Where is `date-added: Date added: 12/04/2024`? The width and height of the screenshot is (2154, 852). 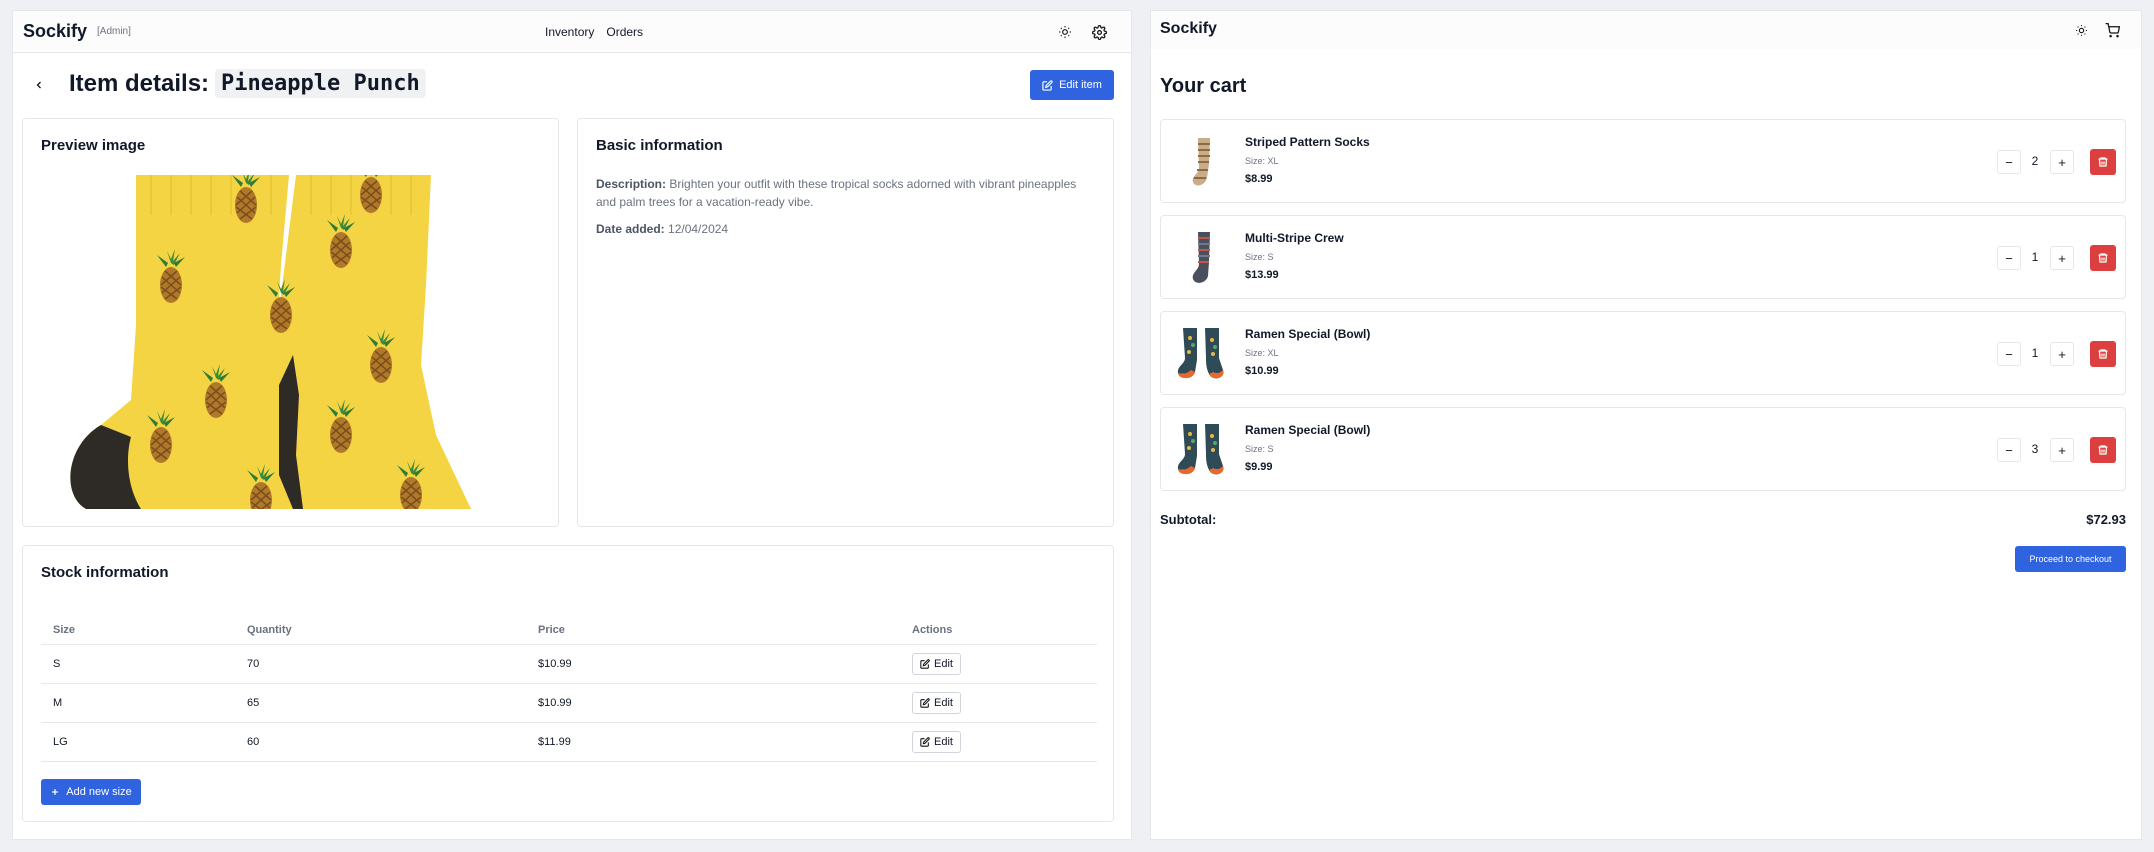 date-added: Date added: 12/04/2024 is located at coordinates (662, 229).